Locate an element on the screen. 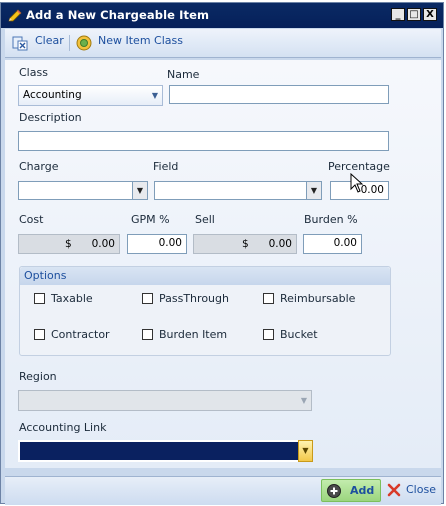 This screenshot has height=506, width=446. charge-label: Charge is located at coordinates (39, 166).